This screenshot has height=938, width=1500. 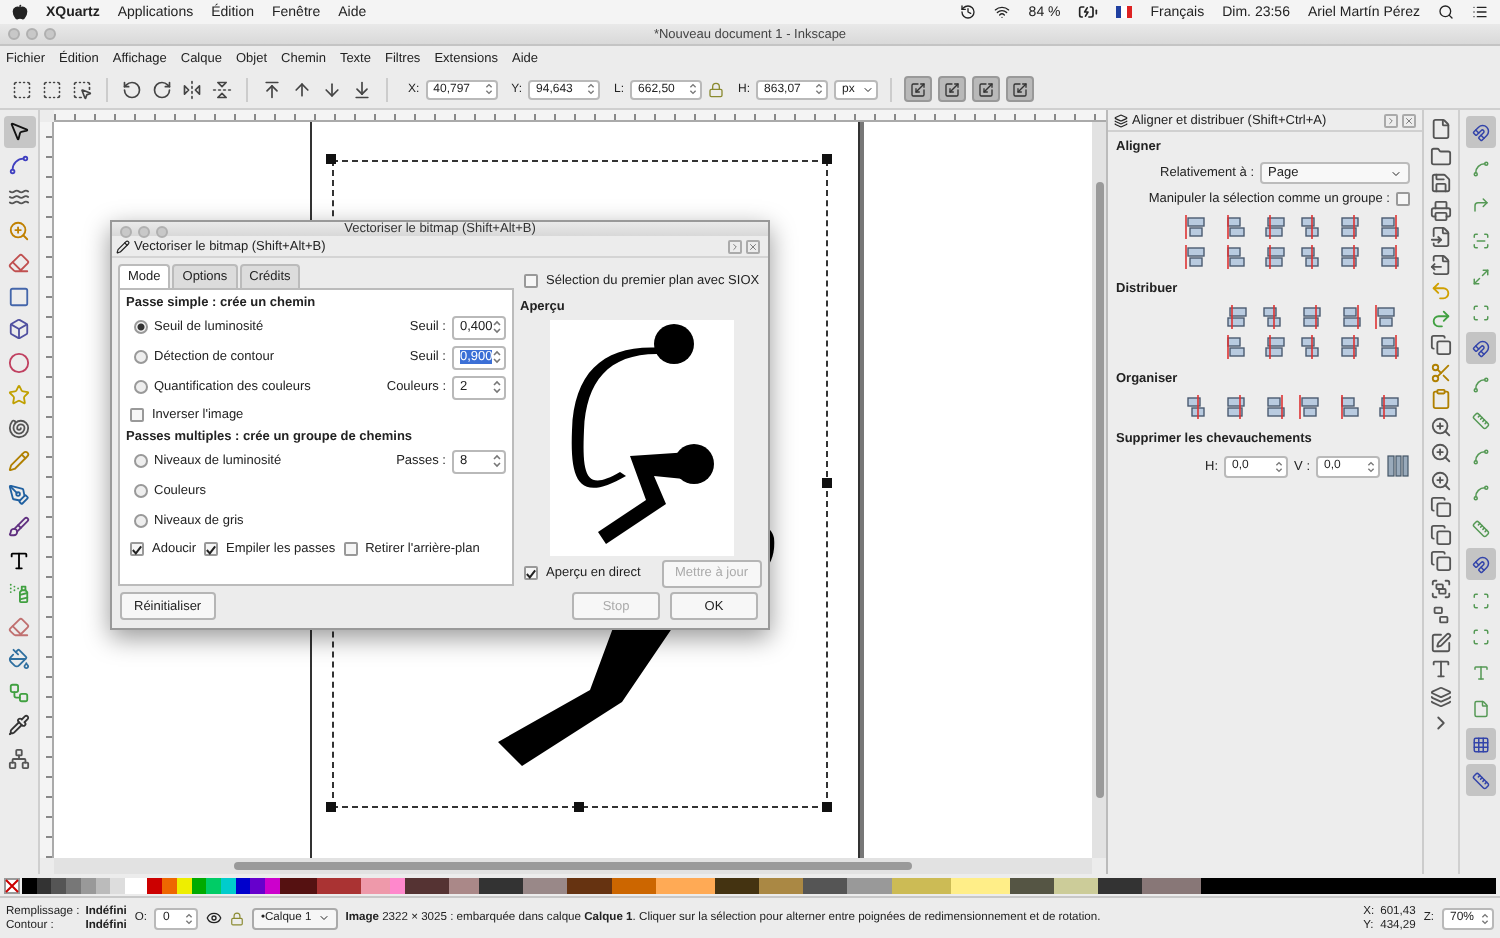 I want to click on paste-icon, so click(x=1441, y=399).